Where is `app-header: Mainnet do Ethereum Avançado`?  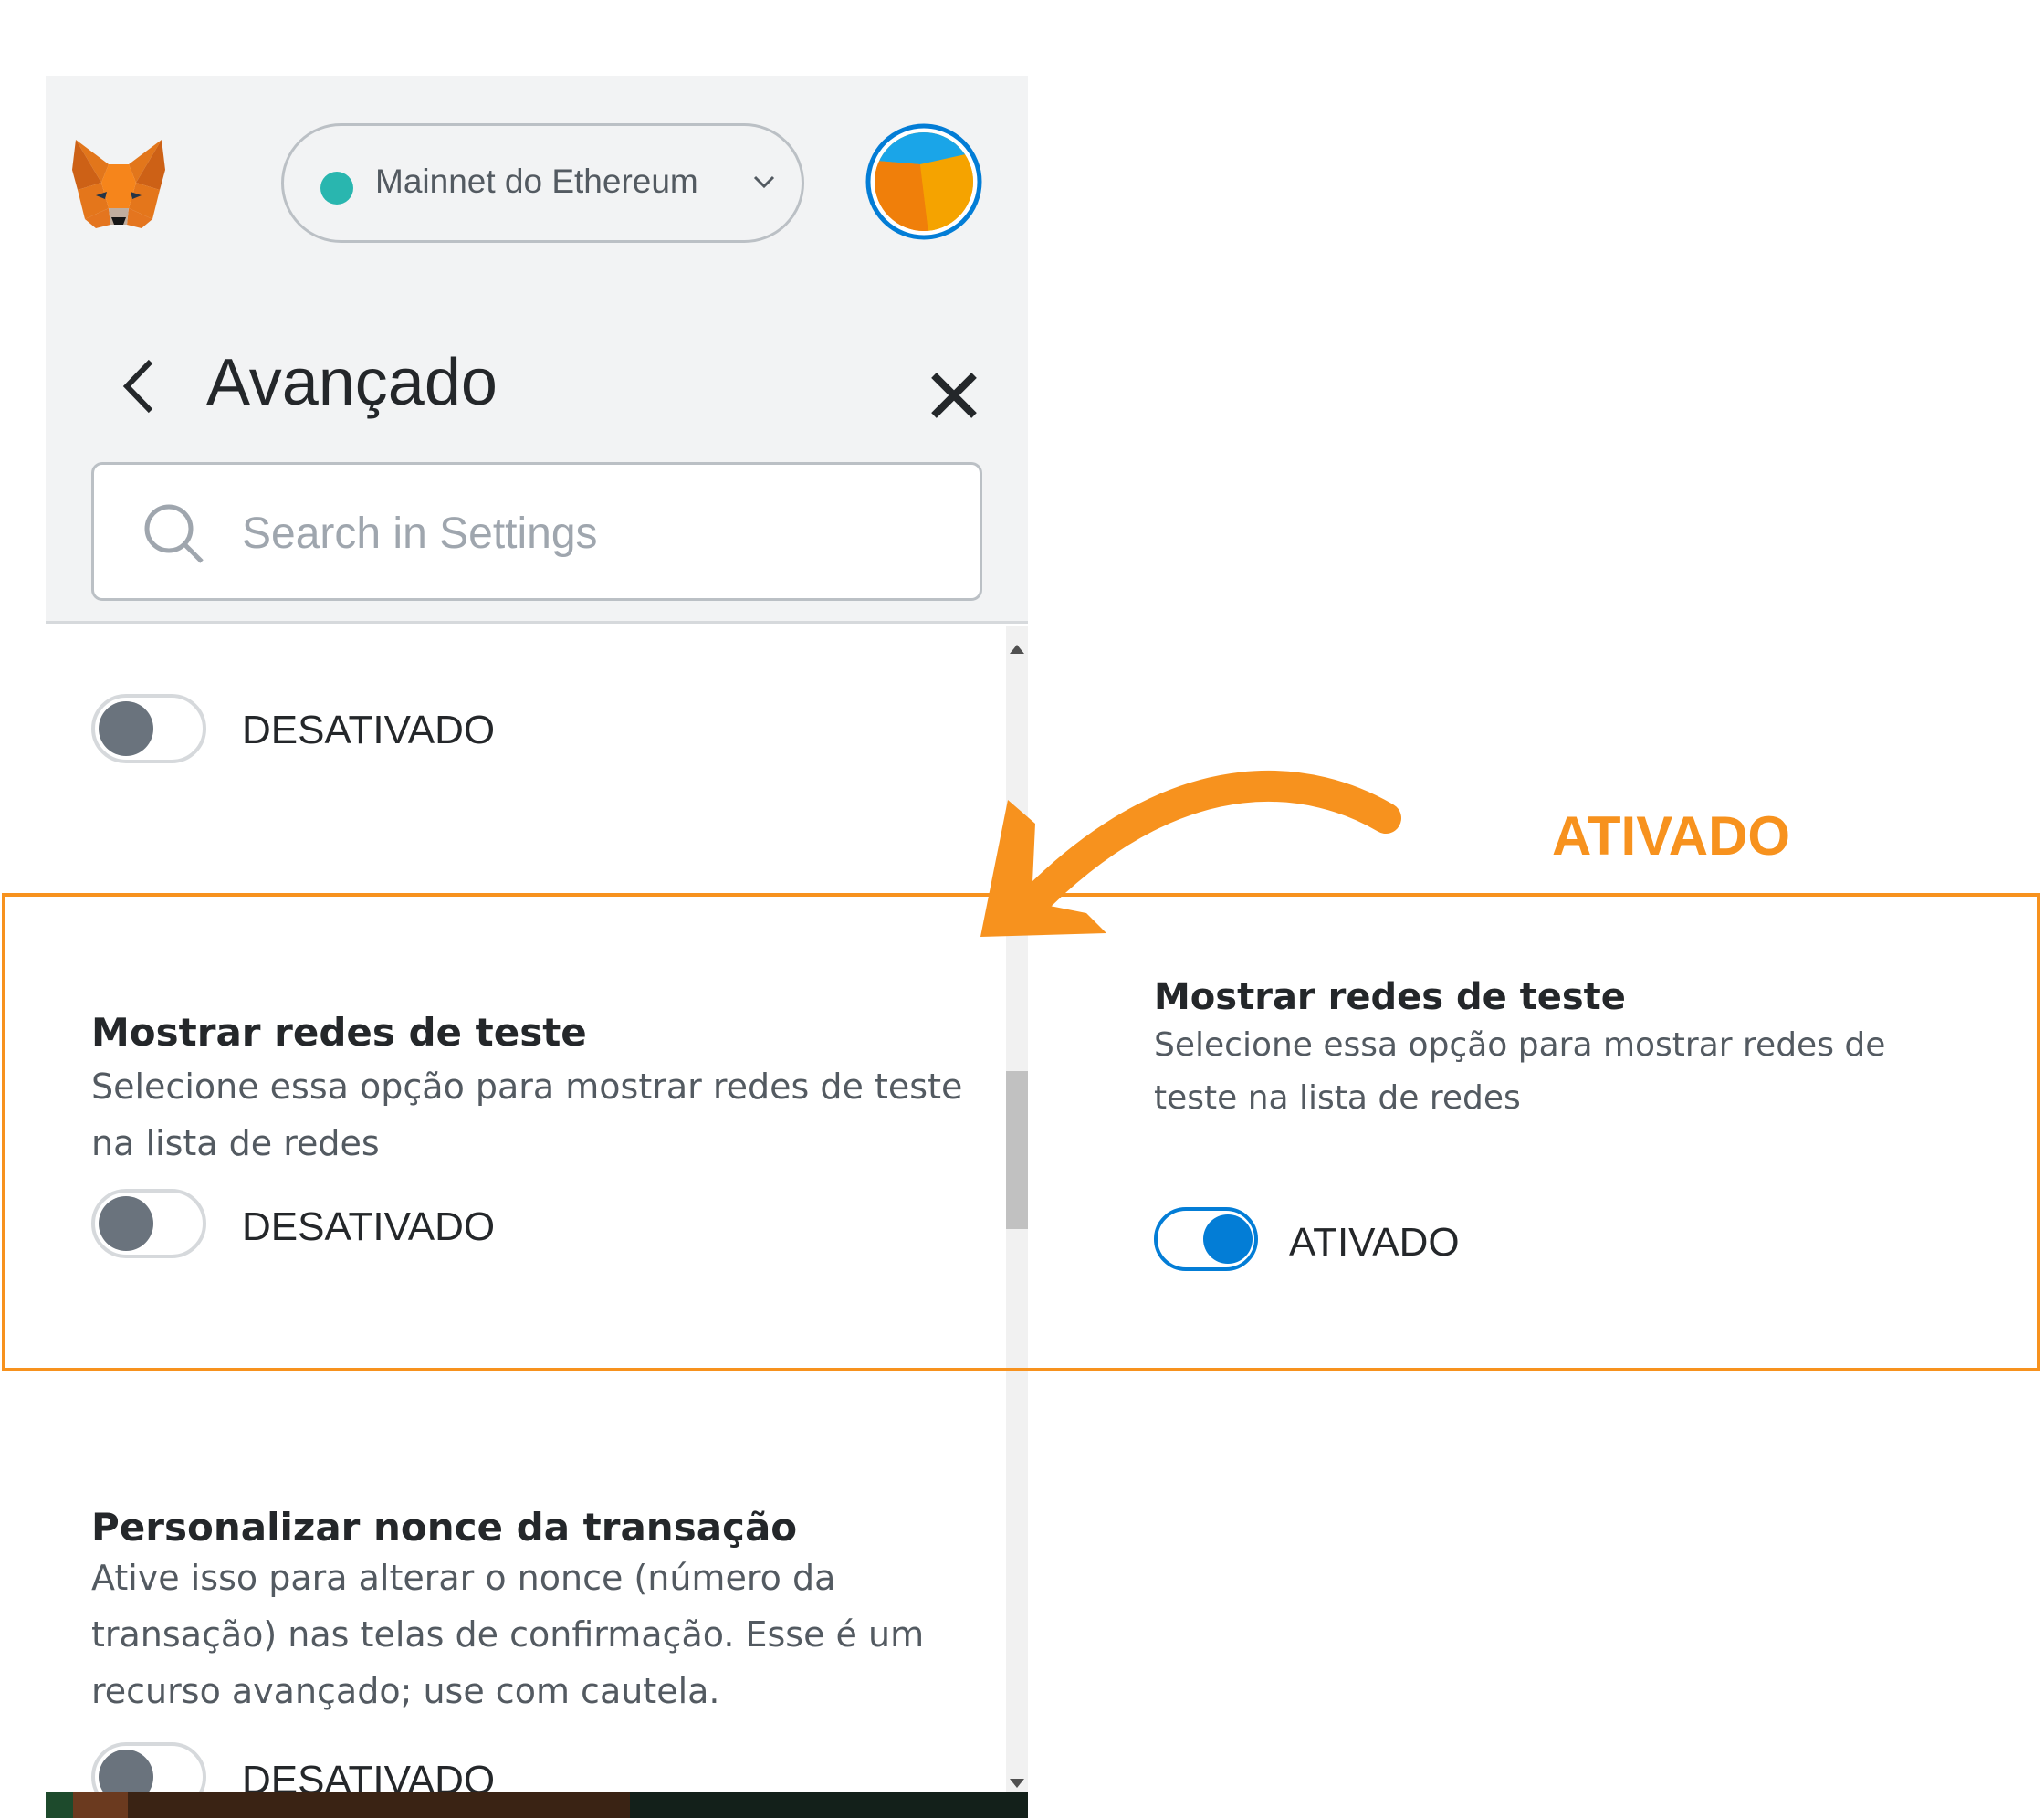
app-header: Mainnet do Ethereum Avançado is located at coordinates (537, 350).